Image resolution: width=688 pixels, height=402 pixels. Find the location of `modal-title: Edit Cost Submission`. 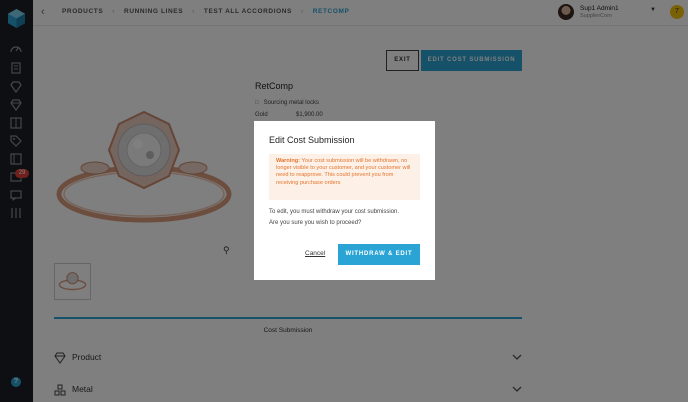

modal-title: Edit Cost Submission is located at coordinates (312, 140).